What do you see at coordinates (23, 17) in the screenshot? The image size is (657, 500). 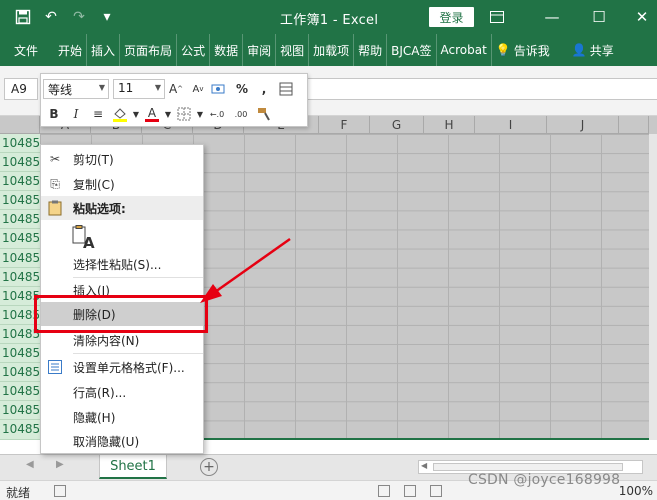 I see `save-icon` at bounding box center [23, 17].